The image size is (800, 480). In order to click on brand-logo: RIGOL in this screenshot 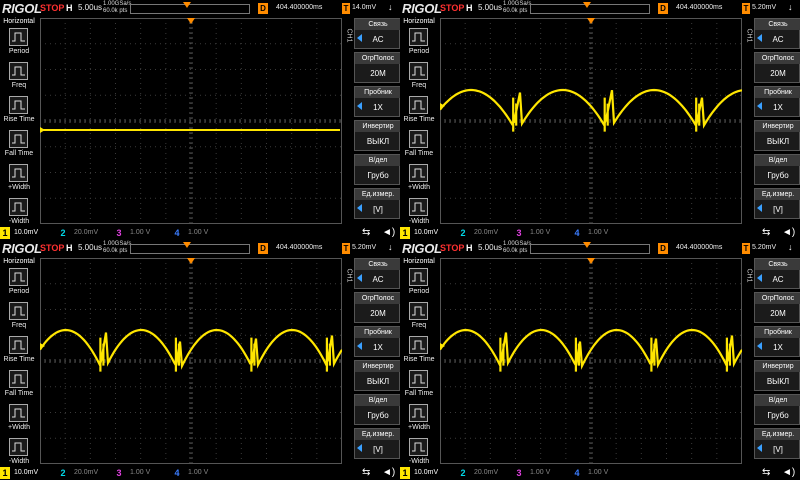, I will do `click(422, 248)`.